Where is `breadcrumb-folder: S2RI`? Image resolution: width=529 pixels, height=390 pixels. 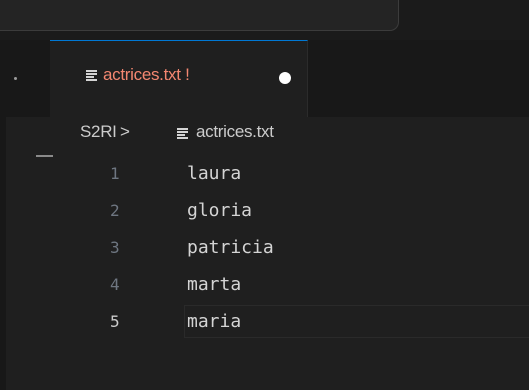 breadcrumb-folder: S2RI is located at coordinates (98, 132).